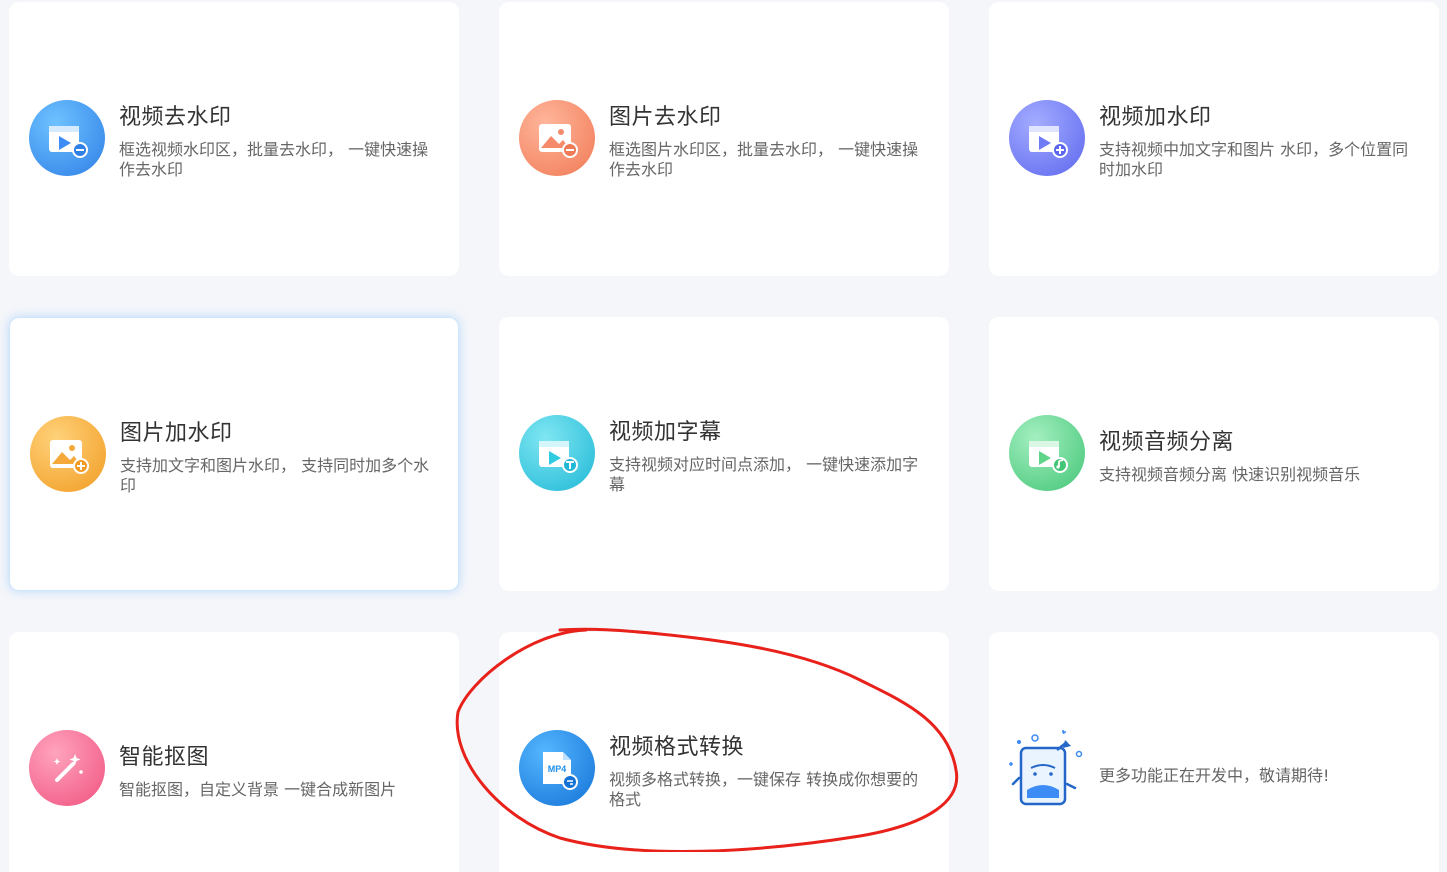 This screenshot has width=1447, height=872. What do you see at coordinates (764, 789) in the screenshot?
I see `card-description: 视频多格式转换，一键保存 转换成你想要的格式` at bounding box center [764, 789].